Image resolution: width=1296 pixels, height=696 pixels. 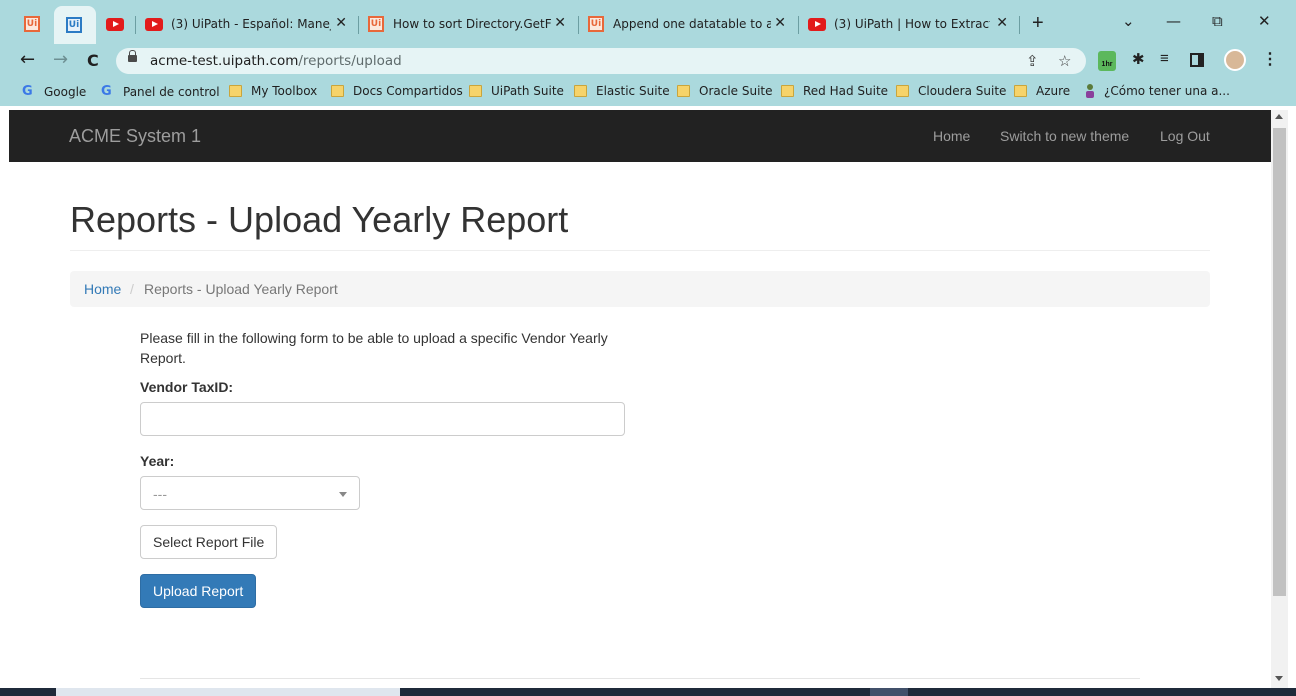 I want to click on year-select: ---, so click(x=250, y=493).